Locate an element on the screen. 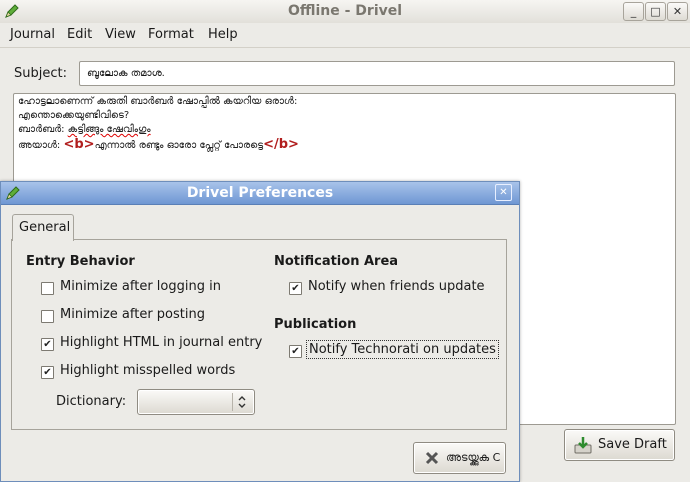 This screenshot has height=482, width=690. save-draft-label: Save Draft is located at coordinates (632, 444).